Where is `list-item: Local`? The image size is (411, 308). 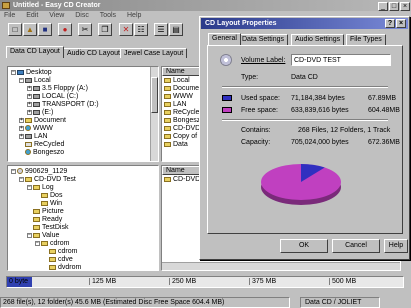 list-item: Local is located at coordinates (183, 81).